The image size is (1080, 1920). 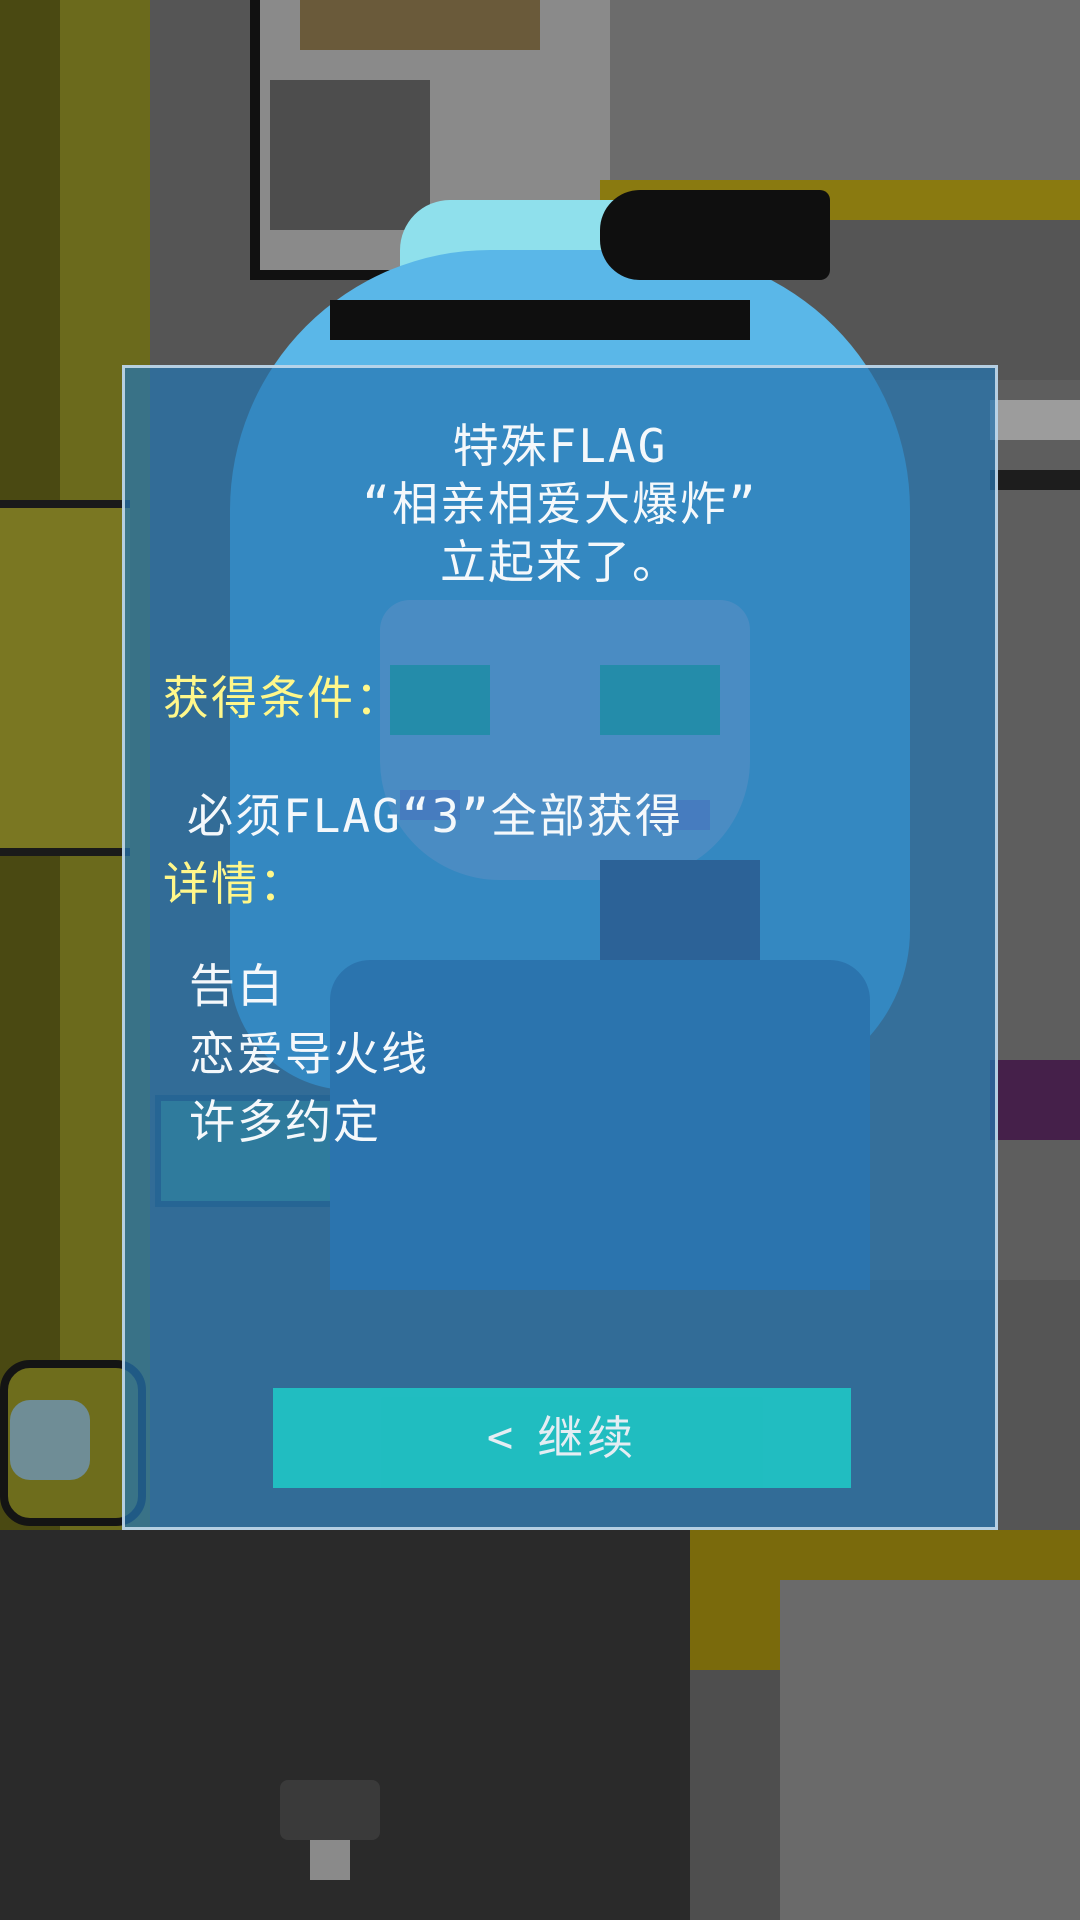 What do you see at coordinates (237, 986) in the screenshot?
I see `details-item: 告白` at bounding box center [237, 986].